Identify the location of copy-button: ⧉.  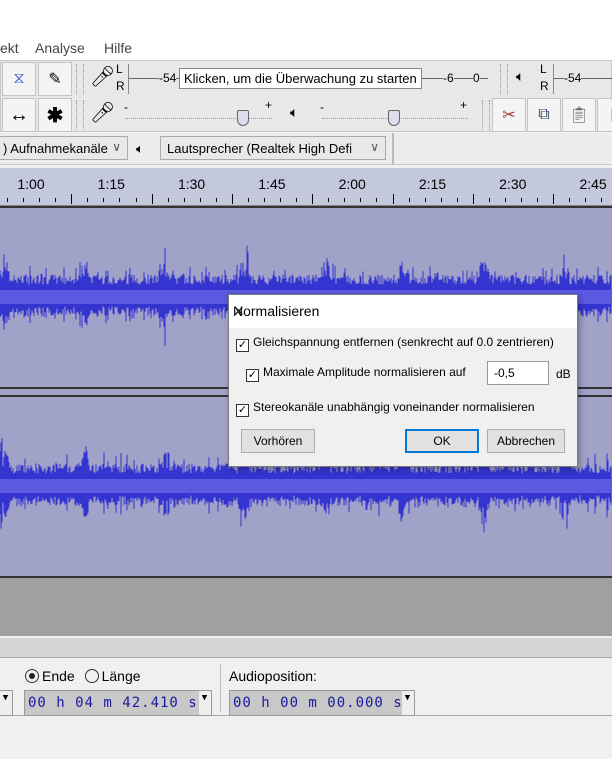
(544, 115).